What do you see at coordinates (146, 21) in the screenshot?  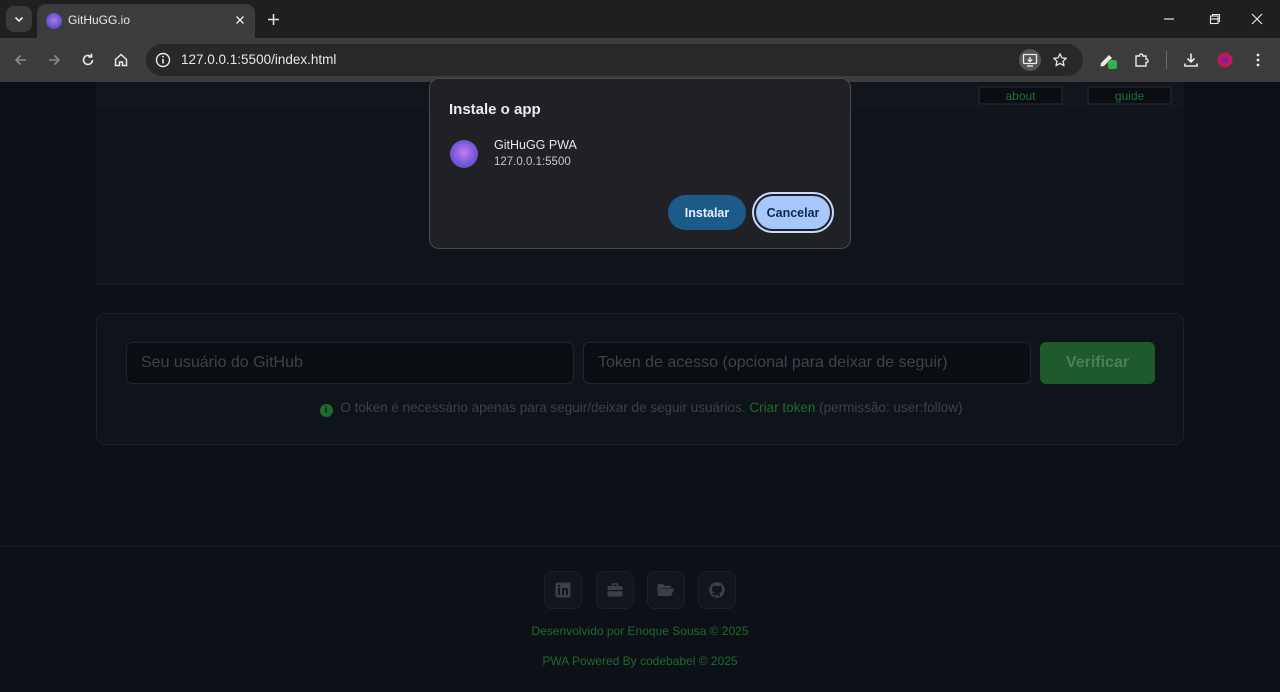 I see `browser-tab: GitHuGG.io` at bounding box center [146, 21].